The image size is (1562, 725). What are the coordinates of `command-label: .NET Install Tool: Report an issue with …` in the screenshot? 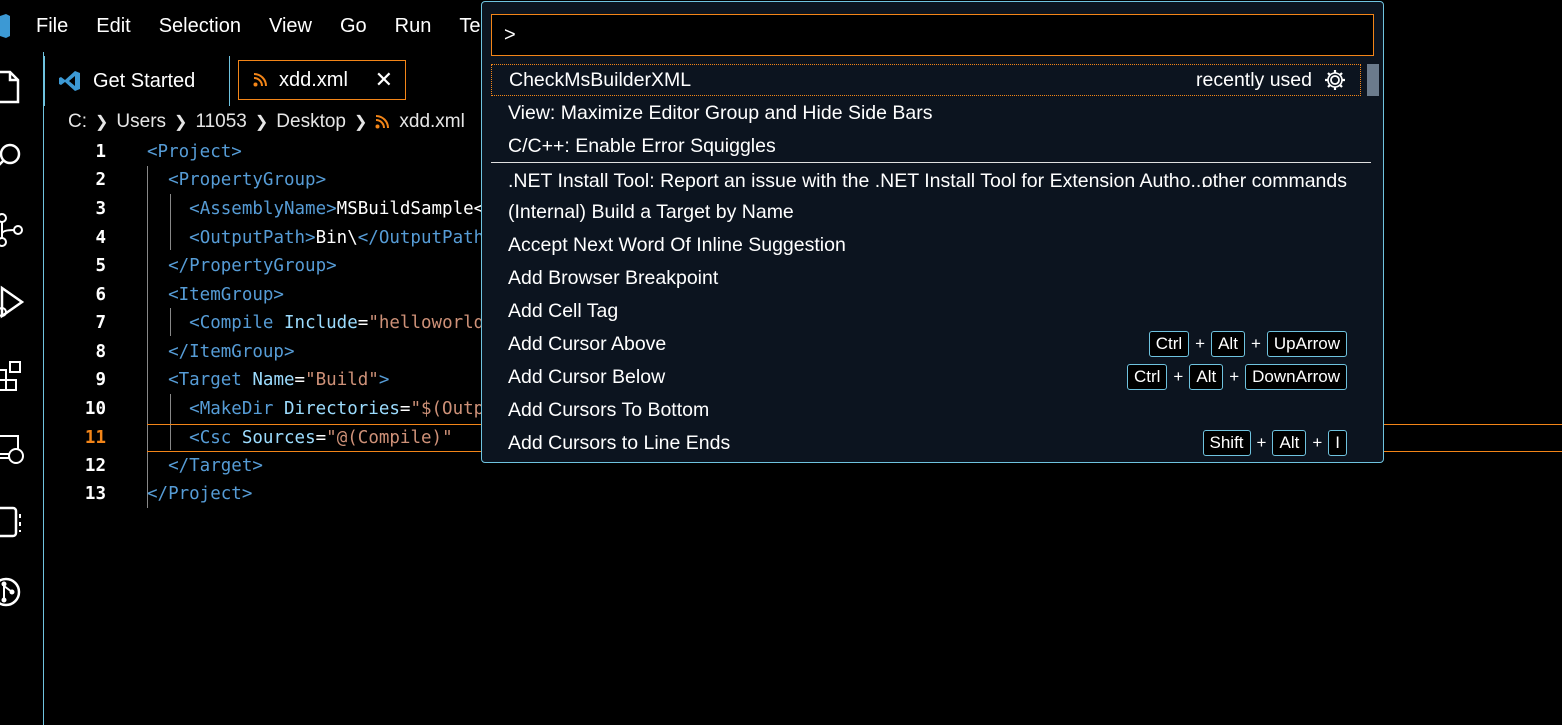 It's located at (857, 180).